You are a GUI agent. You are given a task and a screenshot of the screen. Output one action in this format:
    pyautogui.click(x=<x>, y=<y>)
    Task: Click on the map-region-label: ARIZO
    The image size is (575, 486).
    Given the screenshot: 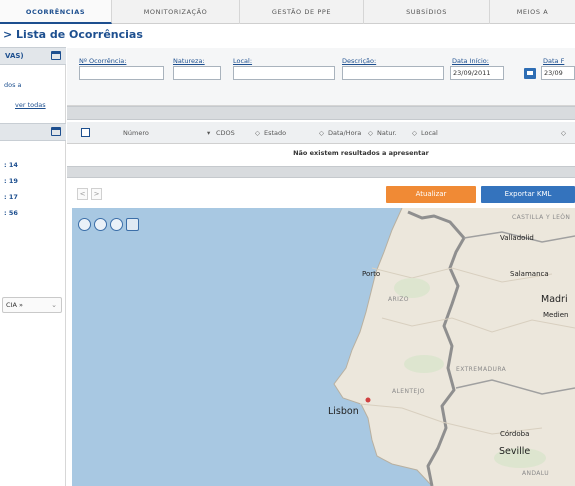 What is the action you would take?
    pyautogui.click(x=398, y=299)
    